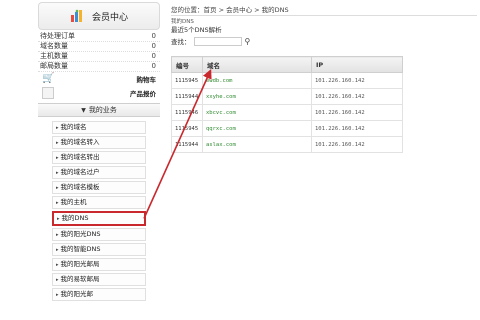 This screenshot has height=320, width=480. What do you see at coordinates (80, 187) in the screenshot?
I see `menu-item-label: 我的域名模板` at bounding box center [80, 187].